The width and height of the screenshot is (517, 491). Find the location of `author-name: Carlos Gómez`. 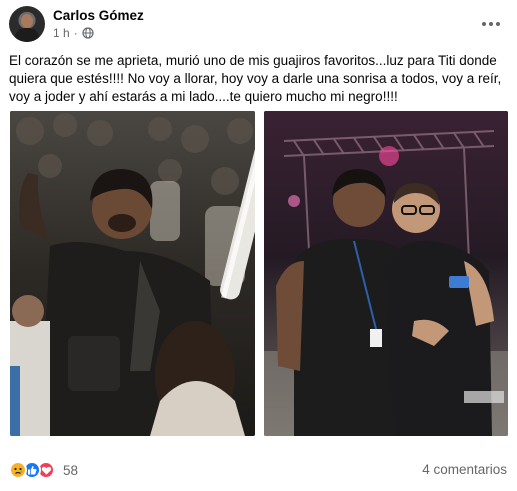

author-name: Carlos Gómez is located at coordinates (98, 15).